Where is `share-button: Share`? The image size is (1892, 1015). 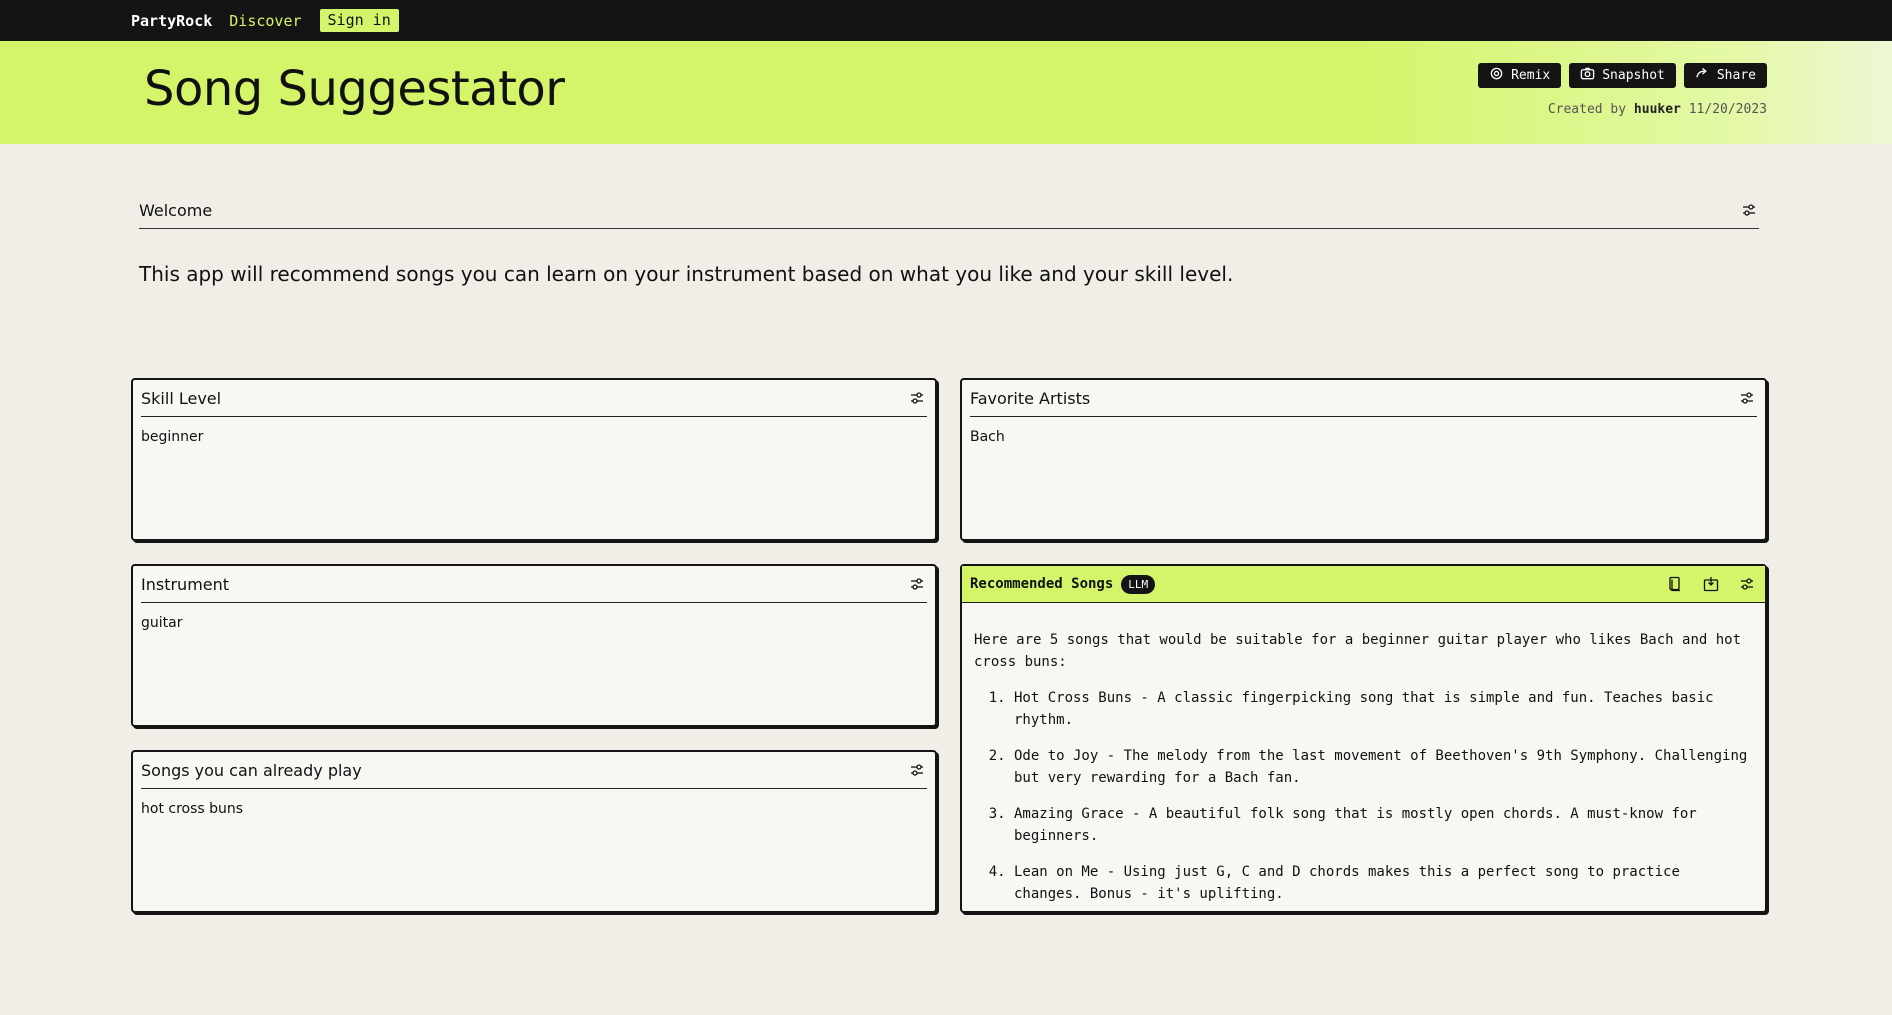
share-button: Share is located at coordinates (1725, 75).